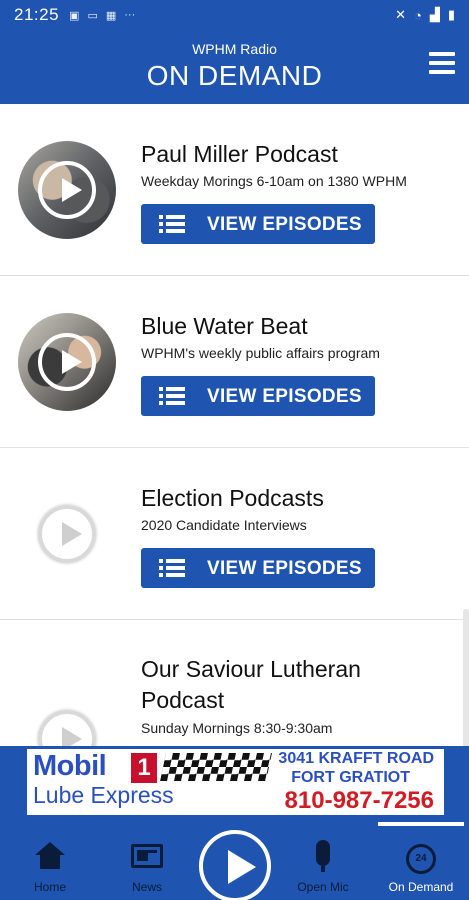 This screenshot has height=900, width=469. I want to click on podcast-description: 2020 Candidate Interviews, so click(224, 525).